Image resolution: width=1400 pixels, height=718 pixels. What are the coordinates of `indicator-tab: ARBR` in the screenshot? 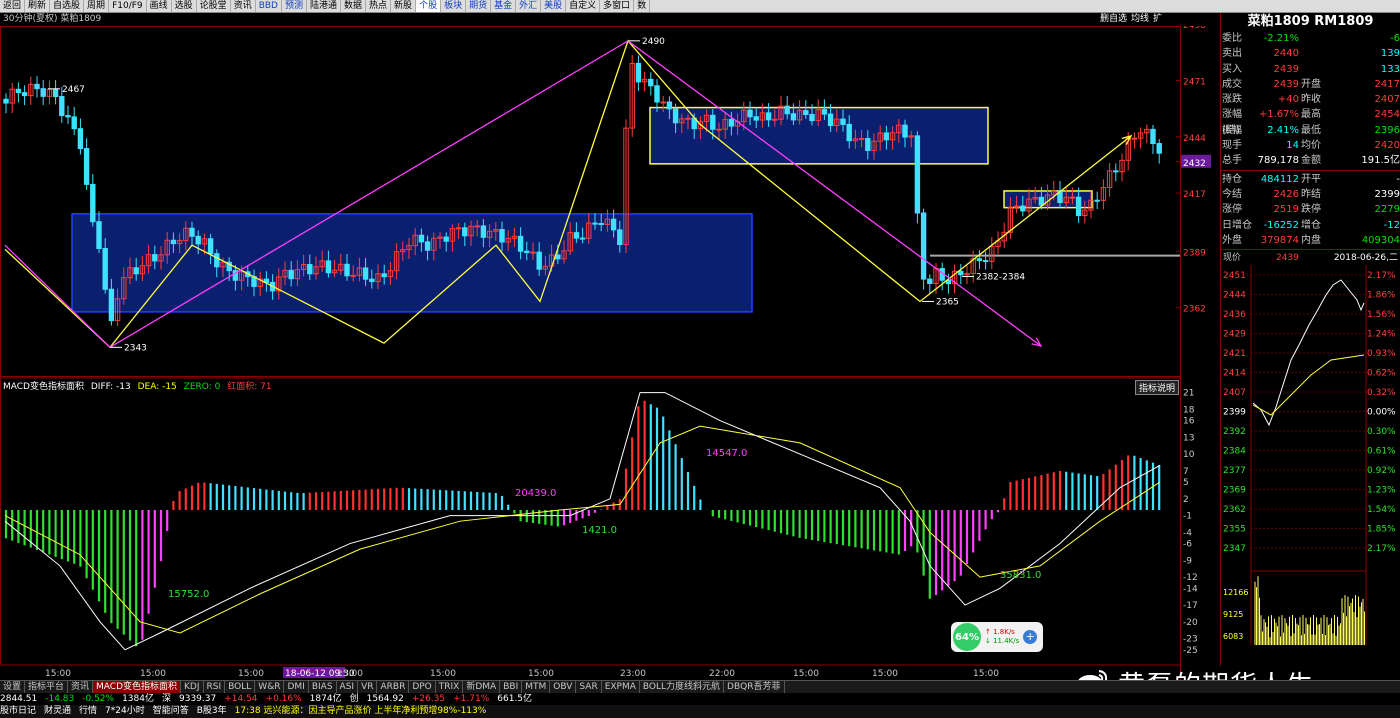 It's located at (393, 687).